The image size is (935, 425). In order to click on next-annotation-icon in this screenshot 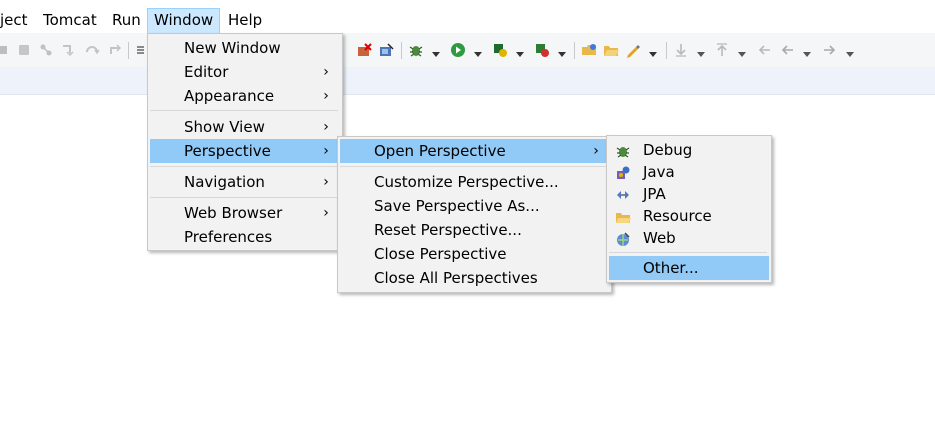, I will do `click(681, 50)`.